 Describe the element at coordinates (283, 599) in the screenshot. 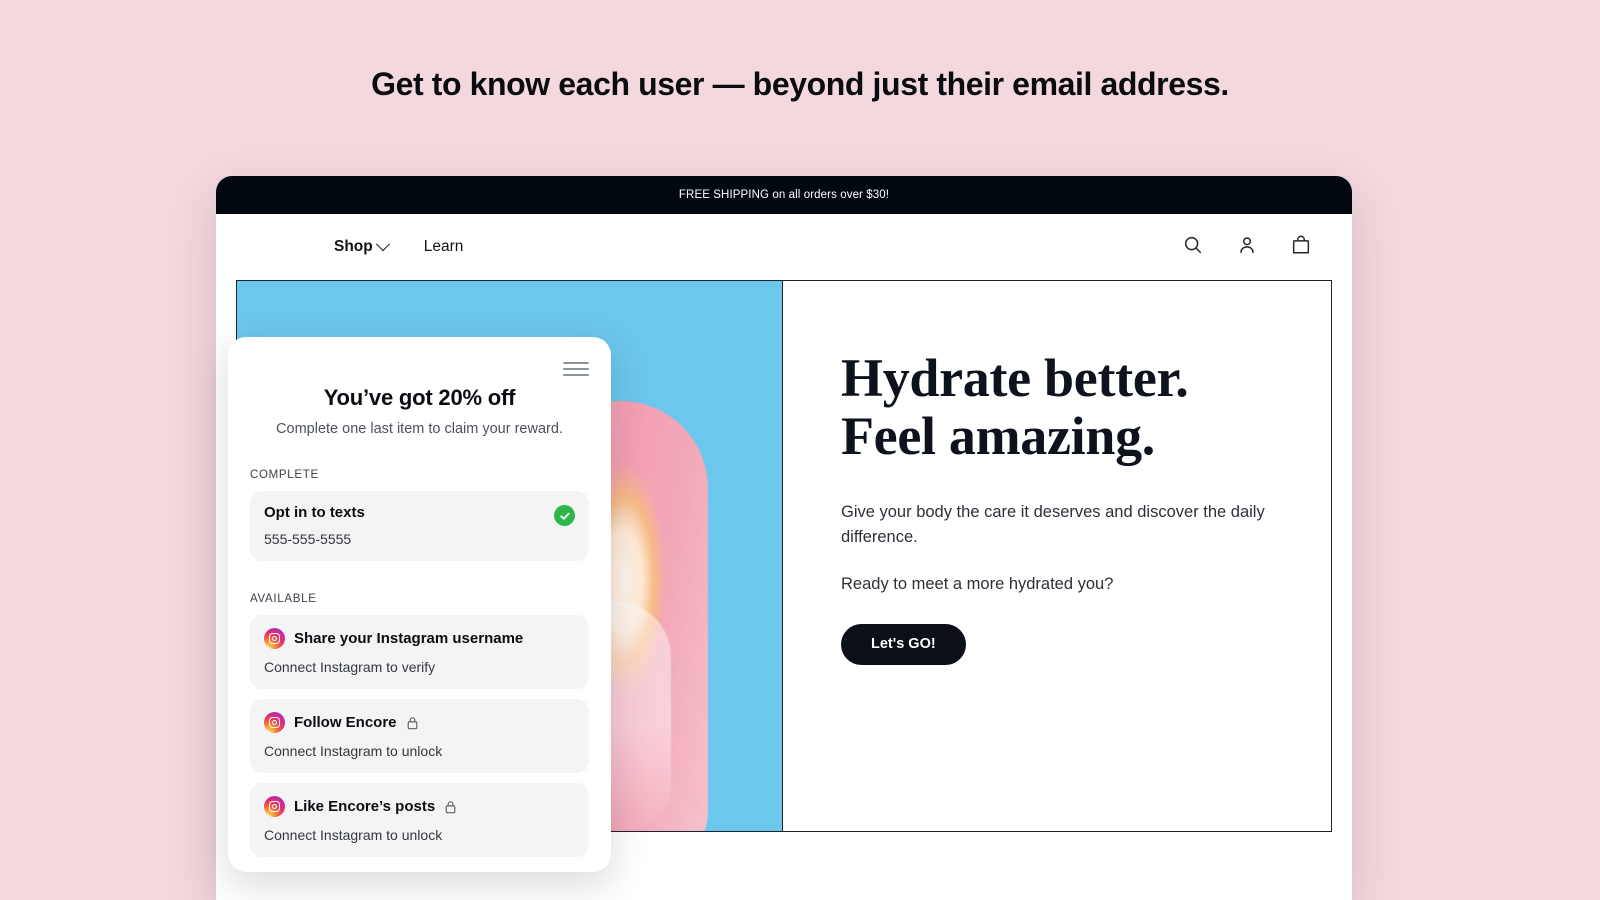

I see `section-label-available: AVAILABLE` at that location.